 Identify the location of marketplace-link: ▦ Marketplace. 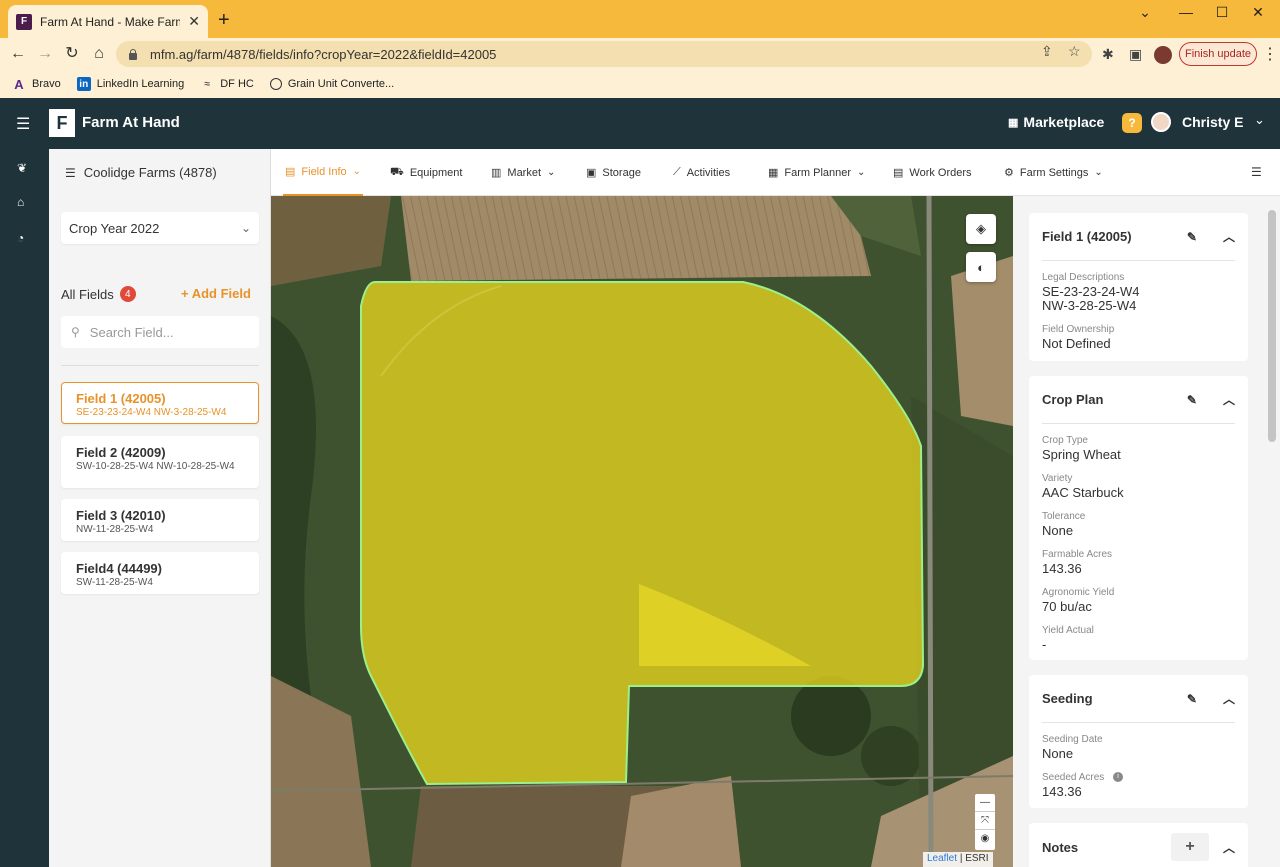
(1056, 122).